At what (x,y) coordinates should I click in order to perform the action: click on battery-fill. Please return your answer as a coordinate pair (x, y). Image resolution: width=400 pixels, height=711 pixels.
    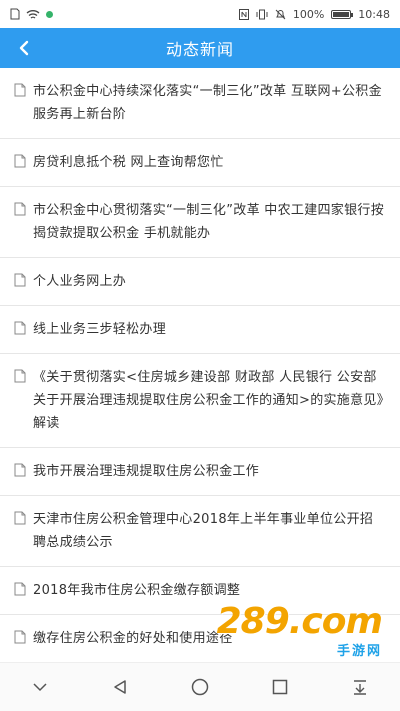
    Looking at the image, I should click on (341, 14).